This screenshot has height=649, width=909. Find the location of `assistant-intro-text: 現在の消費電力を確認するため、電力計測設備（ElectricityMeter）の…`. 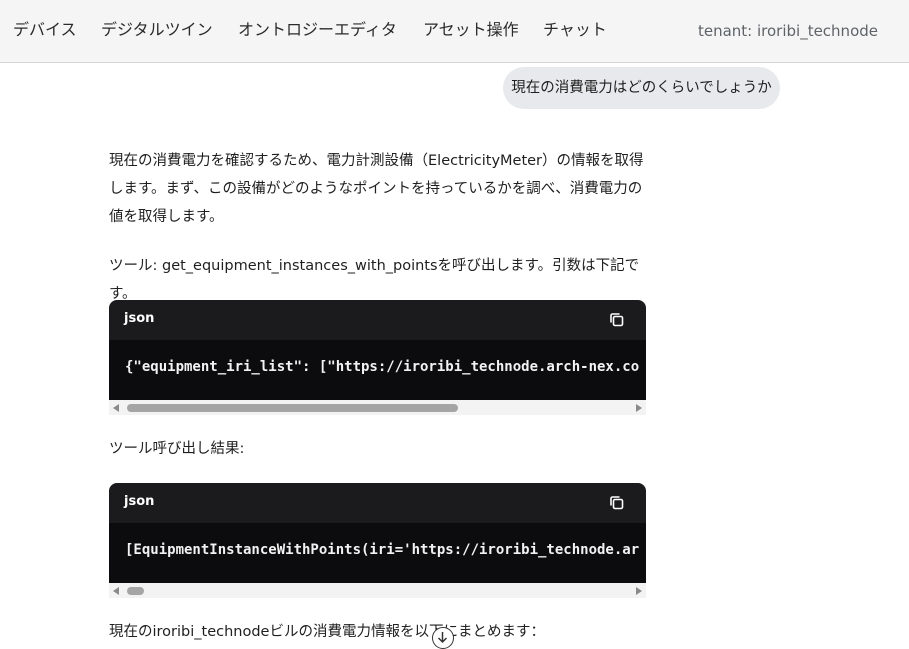

assistant-intro-text: 現在の消費電力を確認するため、電力計測設備（ElectricityMeter）の… is located at coordinates (376, 189).